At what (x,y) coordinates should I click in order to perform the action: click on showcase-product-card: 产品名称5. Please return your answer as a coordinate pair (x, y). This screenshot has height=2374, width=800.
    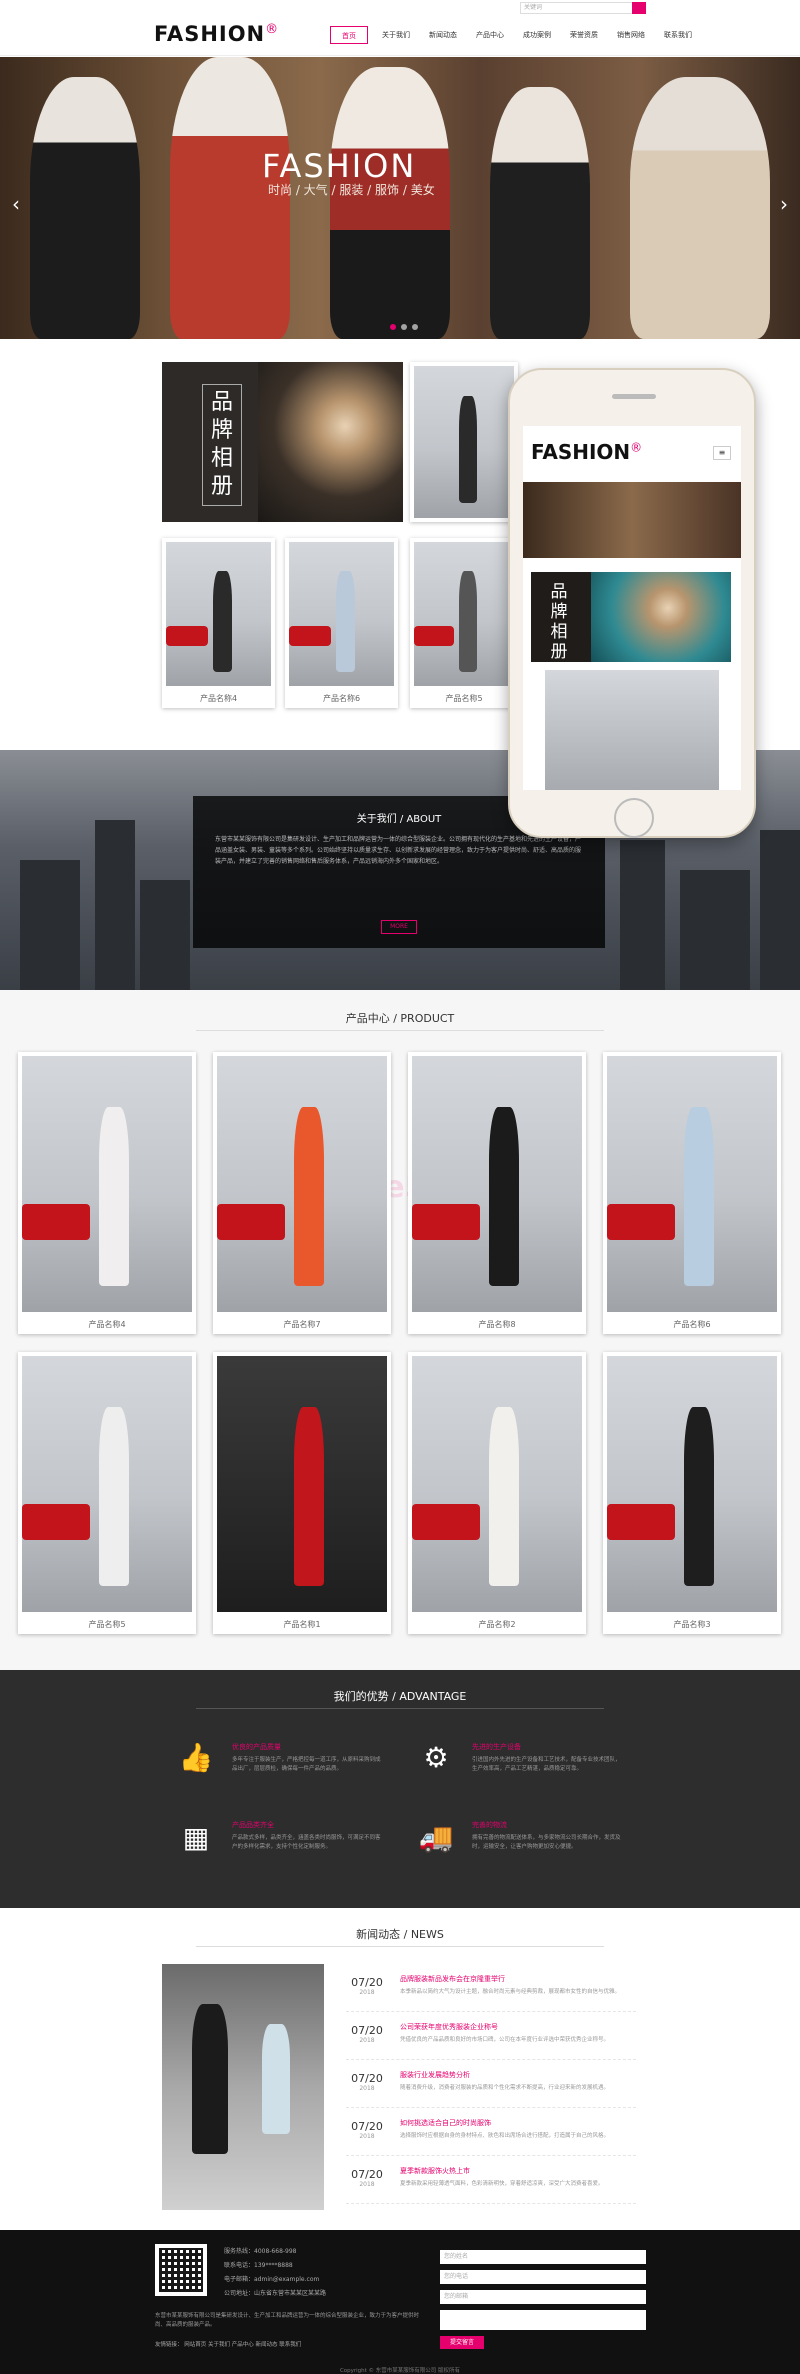
    Looking at the image, I should click on (464, 623).